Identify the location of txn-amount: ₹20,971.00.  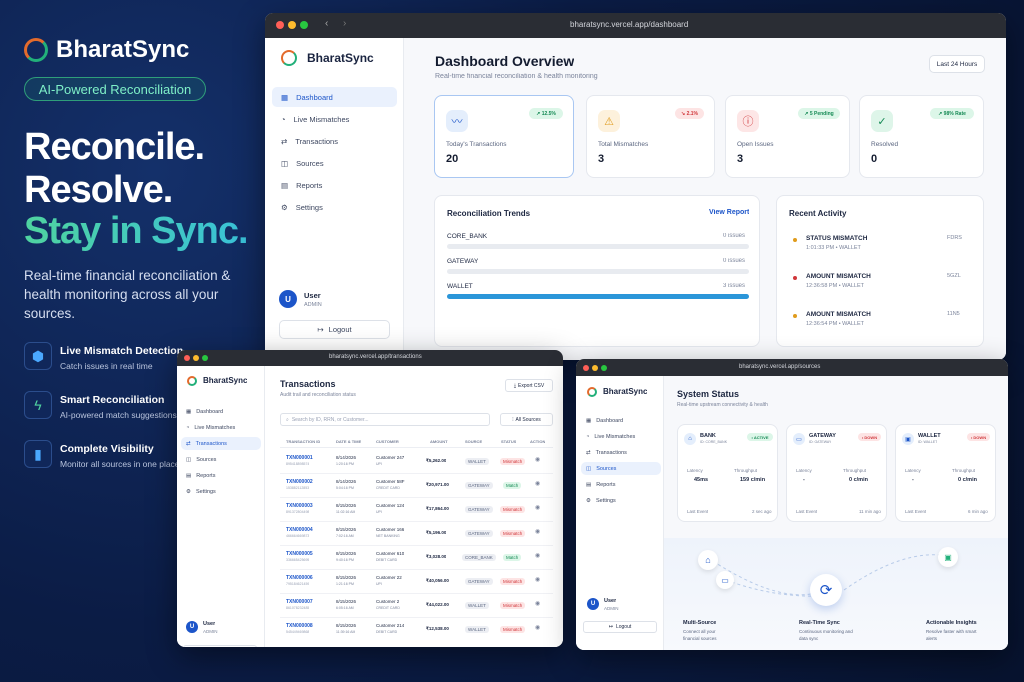
(437, 484).